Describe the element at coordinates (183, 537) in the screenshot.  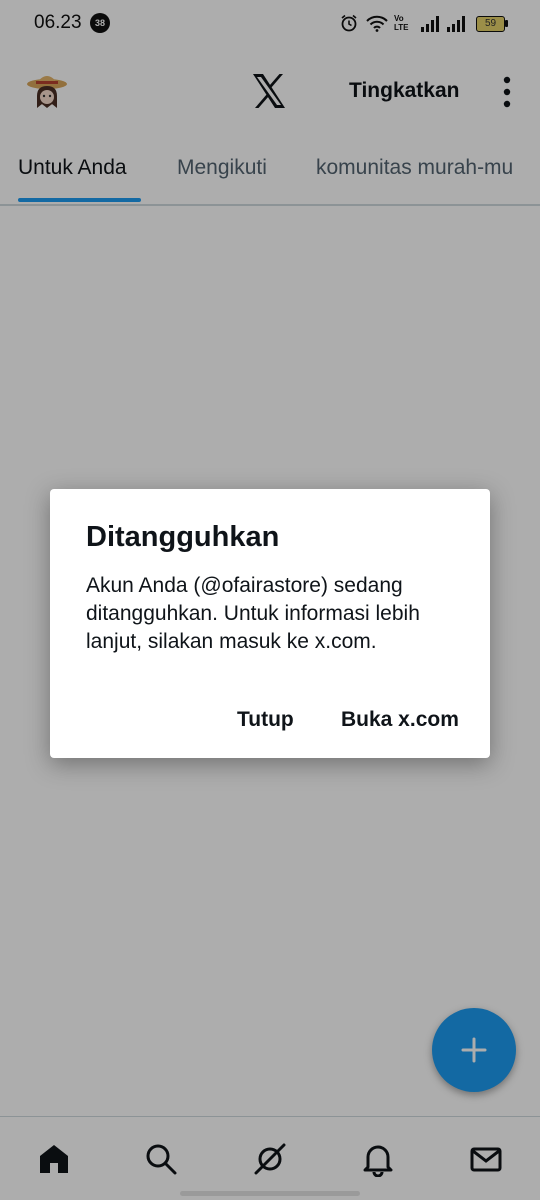
I see `dialog-title: Ditangguhkan` at that location.